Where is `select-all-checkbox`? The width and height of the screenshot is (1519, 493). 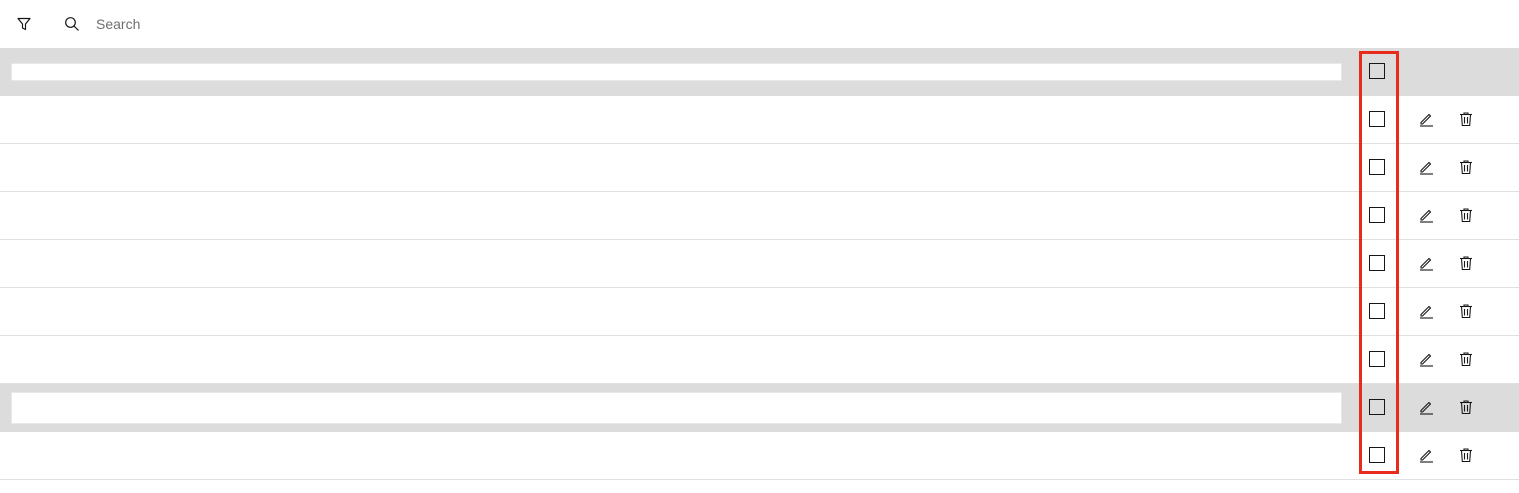 select-all-checkbox is located at coordinates (1377, 71).